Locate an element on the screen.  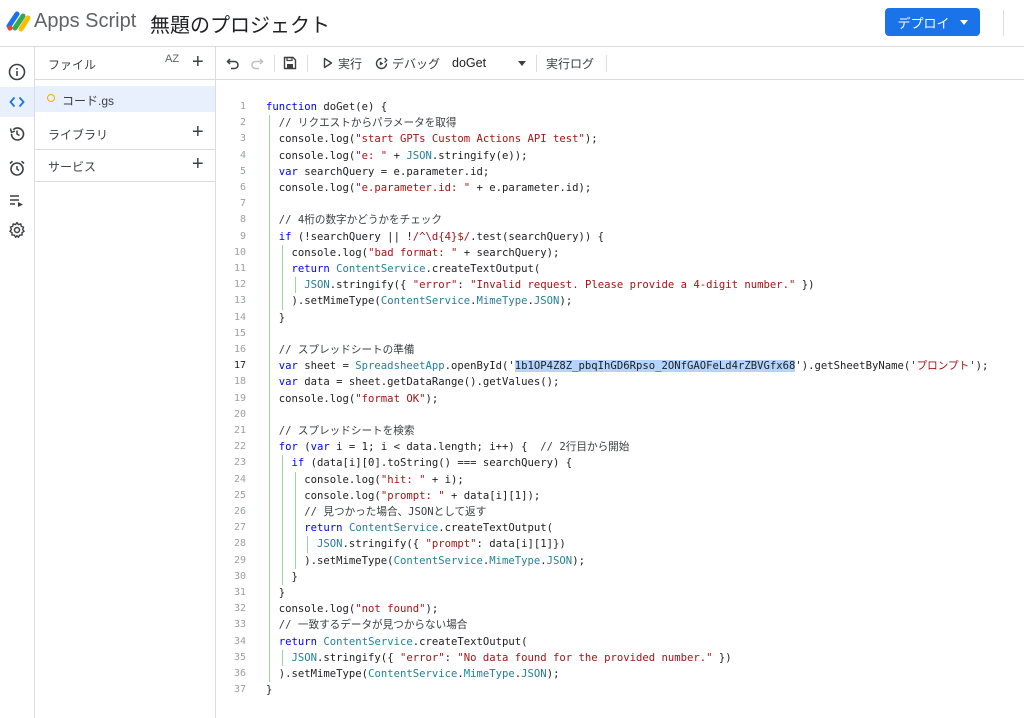
services-section: サービス + is located at coordinates (125, 165).